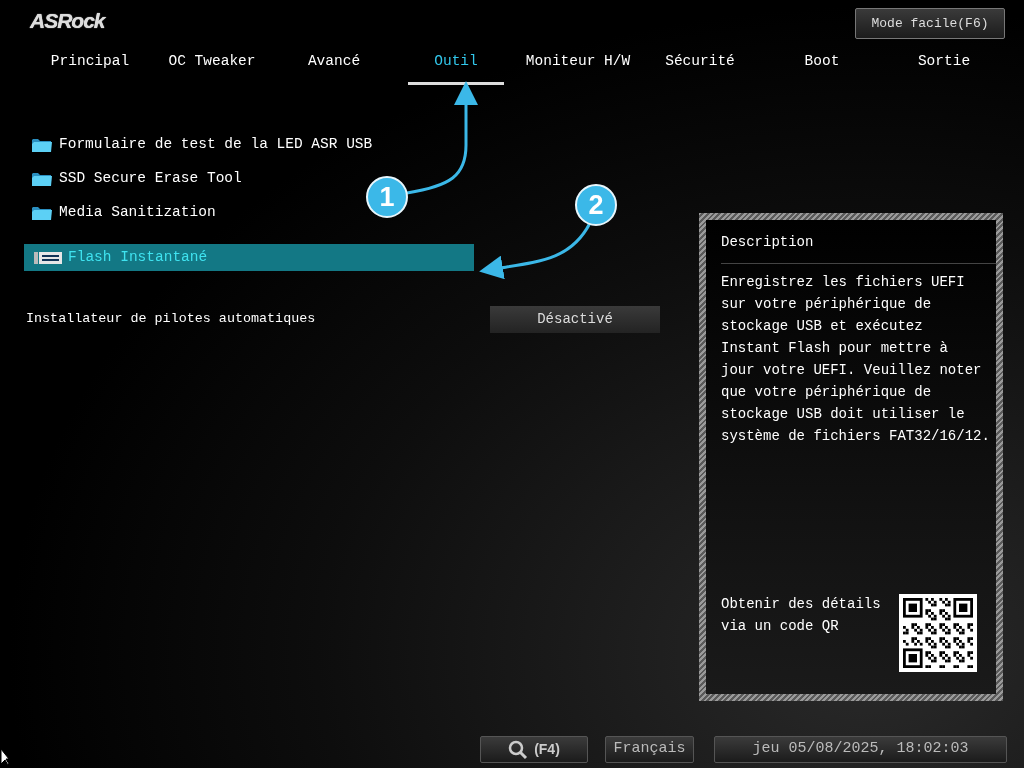  Describe the element at coordinates (649, 749) in the screenshot. I see `language-button: Français` at that location.